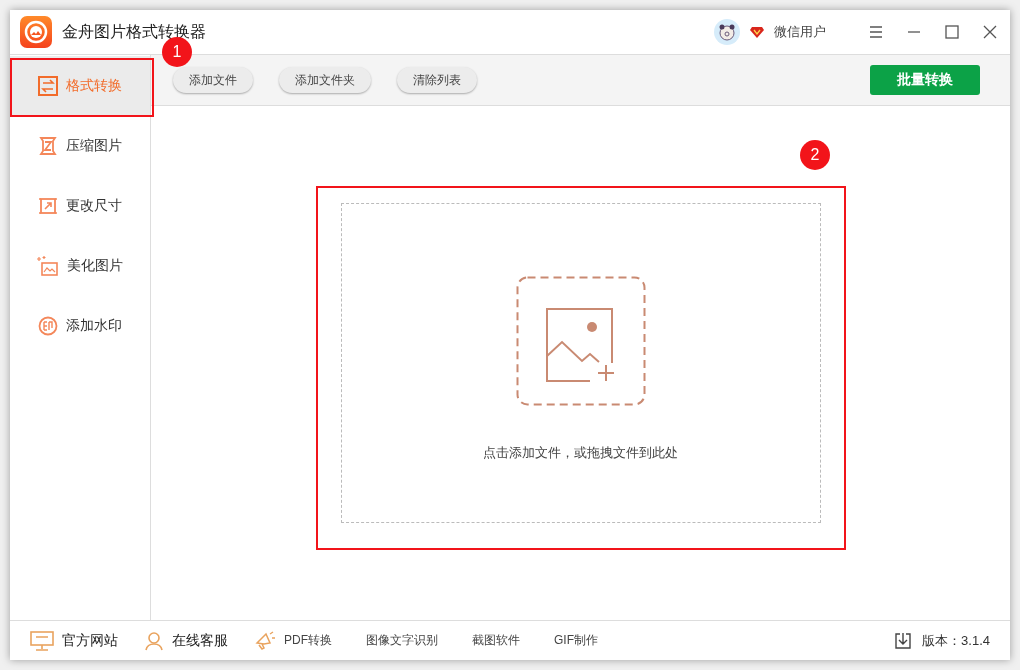 The height and width of the screenshot is (670, 1020). I want to click on resize-icon, so click(48, 206).